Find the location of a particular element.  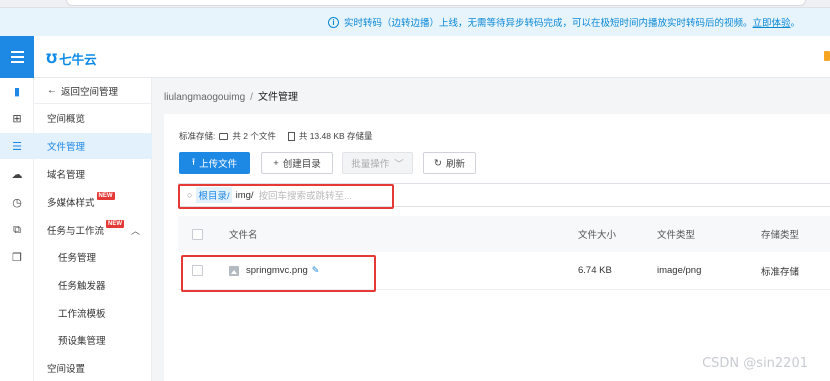

clock-icon: ◷ is located at coordinates (17, 202).